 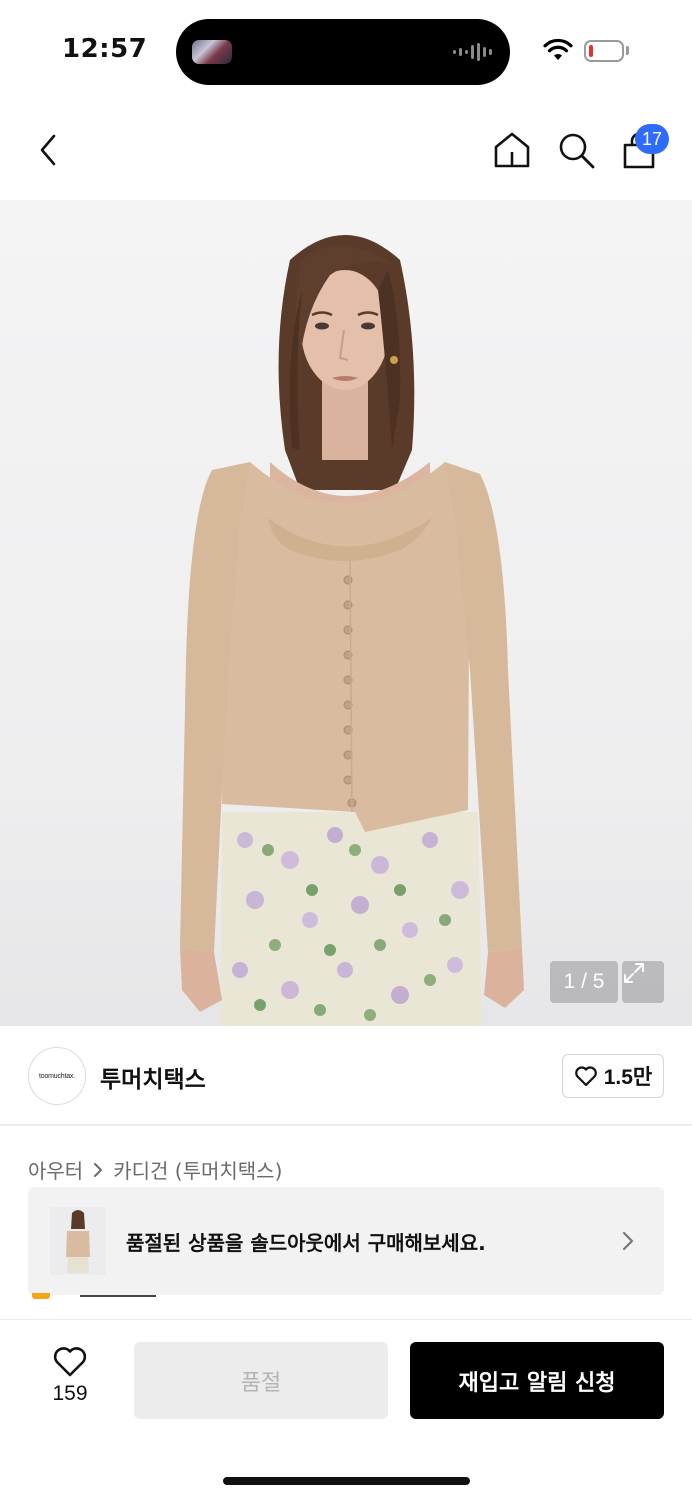 What do you see at coordinates (472, 52) in the screenshot?
I see `audio-waveform-icon` at bounding box center [472, 52].